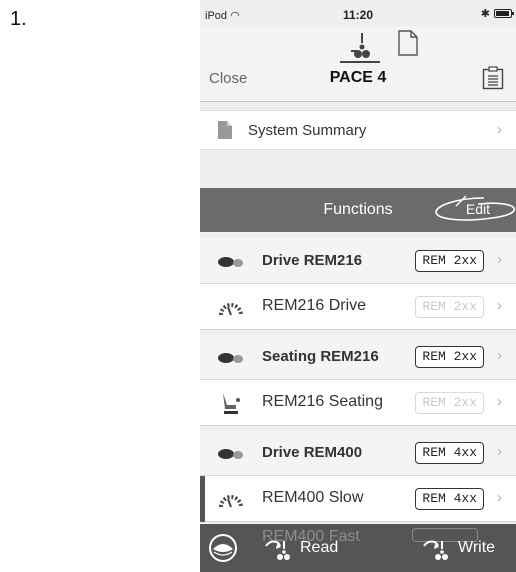 The height and width of the screenshot is (572, 516). I want to click on function-label: REM216 Seating, so click(322, 401).